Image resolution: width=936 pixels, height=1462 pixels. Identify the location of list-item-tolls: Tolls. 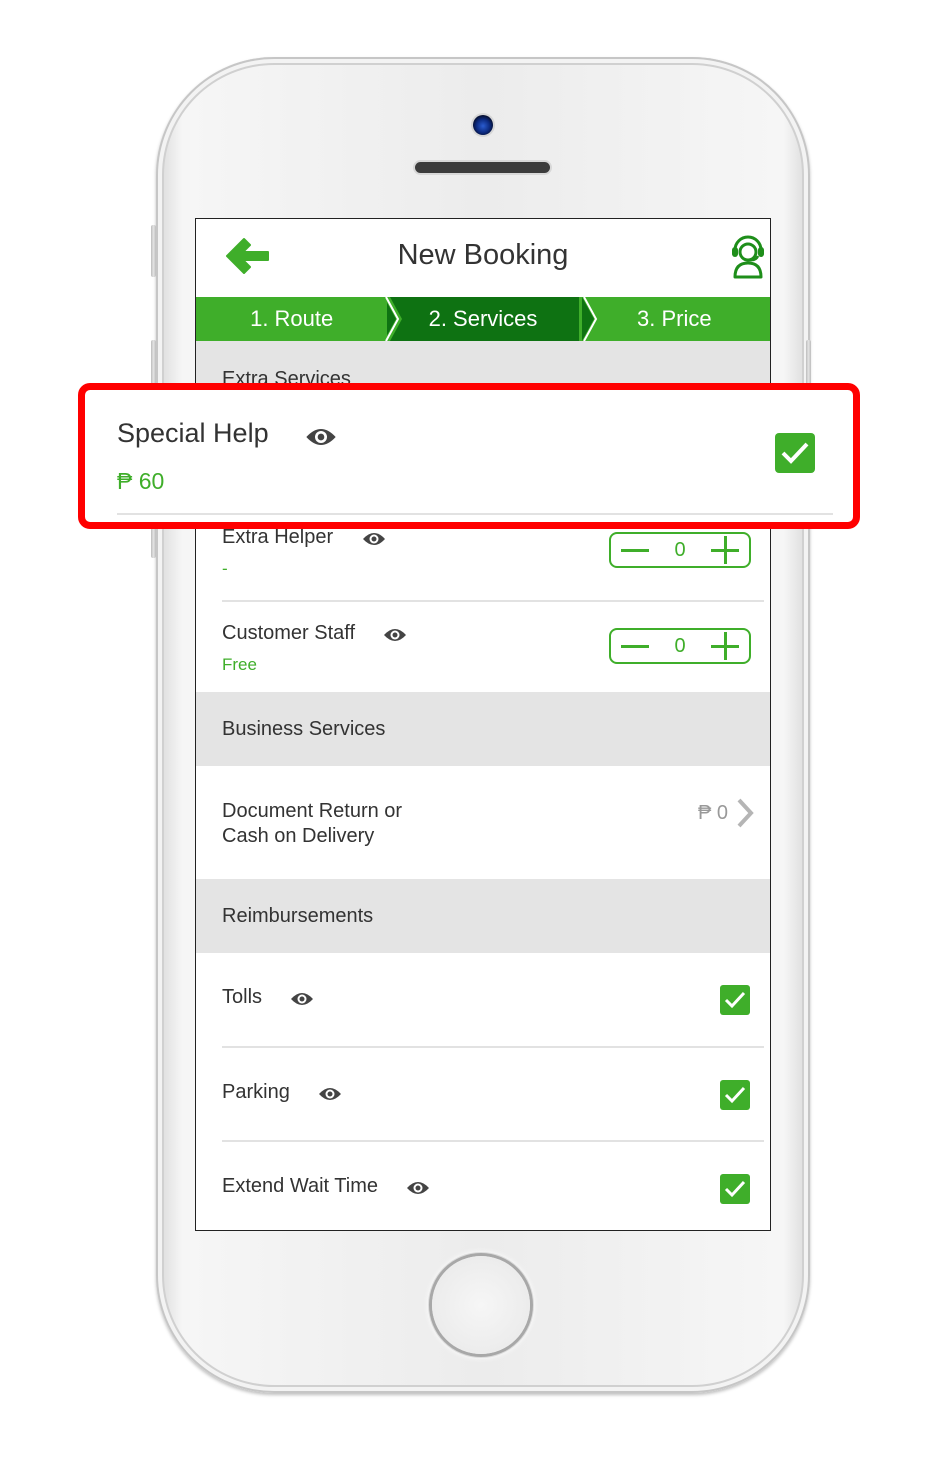
(483, 1000).